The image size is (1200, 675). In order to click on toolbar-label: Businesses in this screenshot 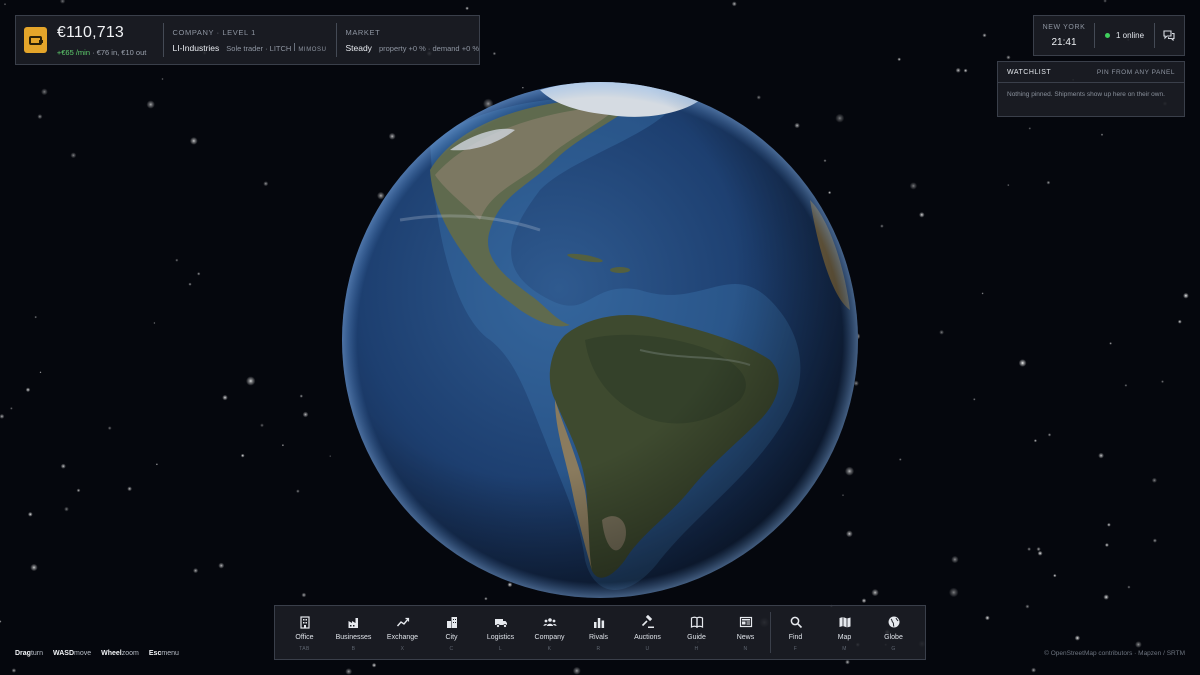, I will do `click(353, 637)`.